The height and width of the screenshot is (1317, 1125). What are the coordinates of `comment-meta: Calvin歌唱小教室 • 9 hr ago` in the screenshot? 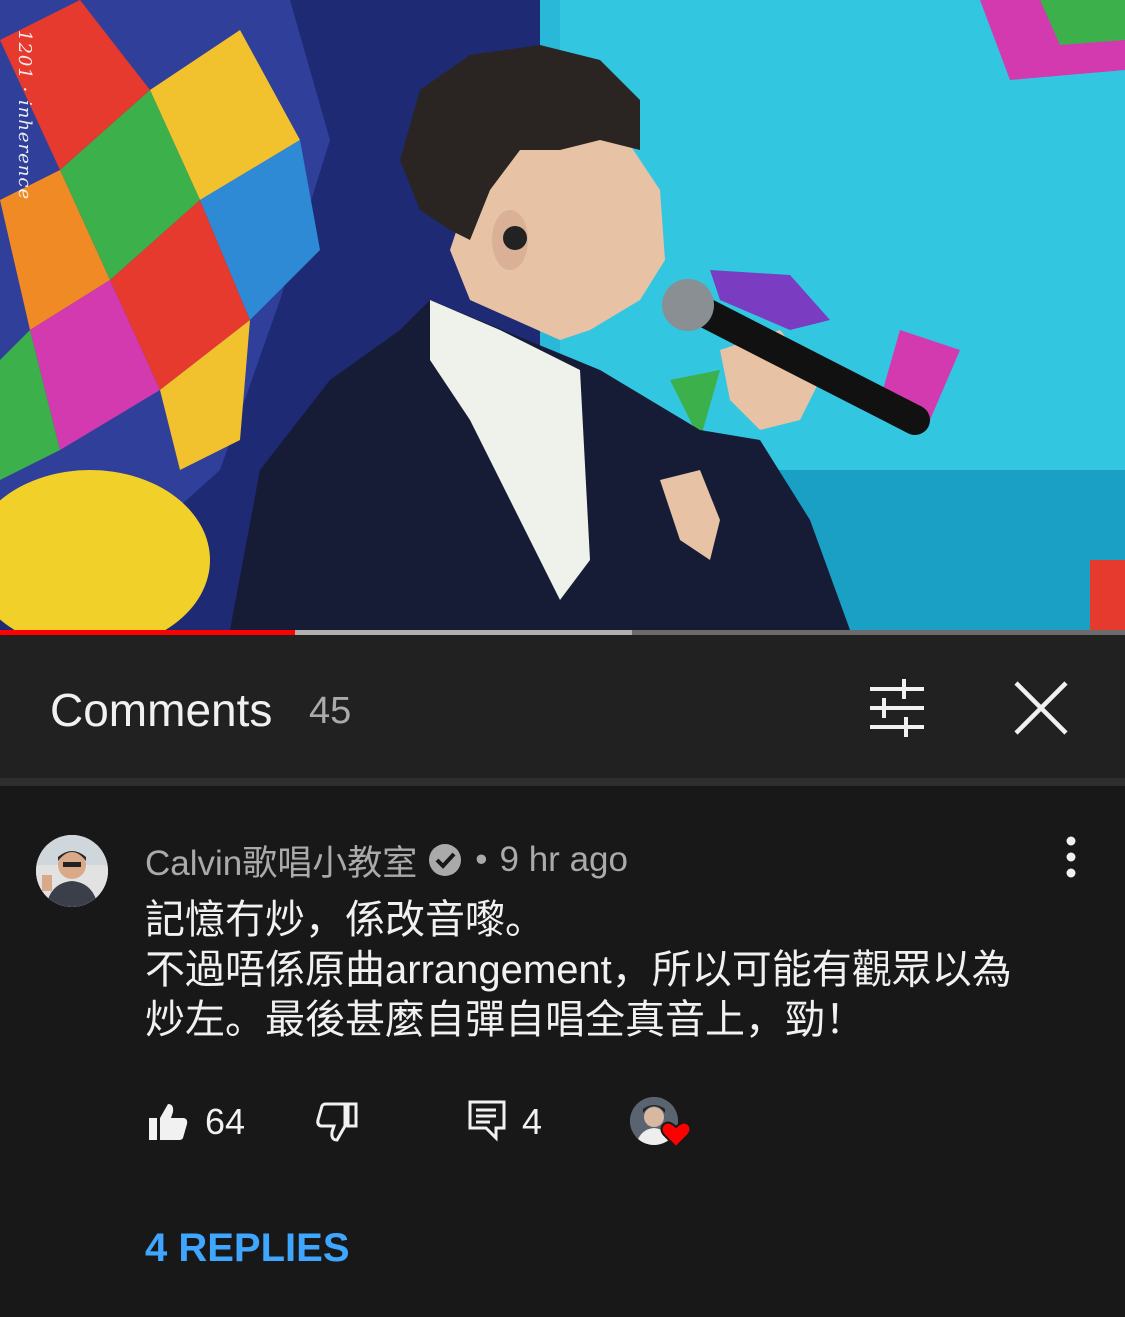 It's located at (386, 860).